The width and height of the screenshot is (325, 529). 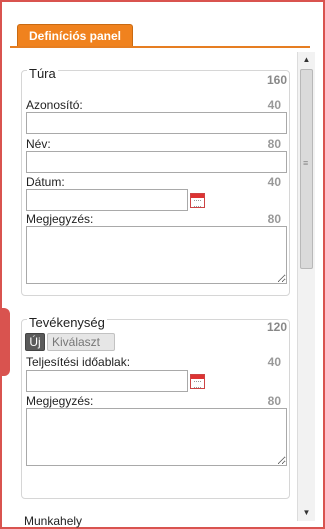 I want to click on label-teljesitesi-idoablak: Teljesítési időablak:, so click(x=78, y=362).